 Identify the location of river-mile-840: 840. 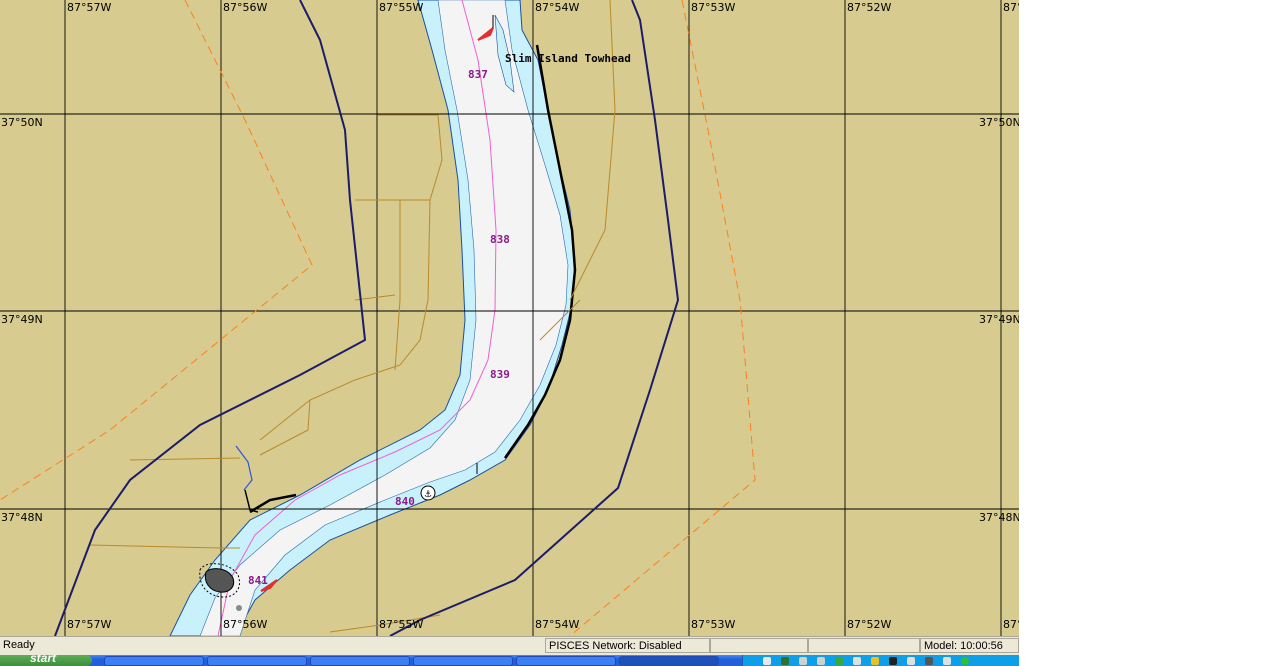
(405, 501).